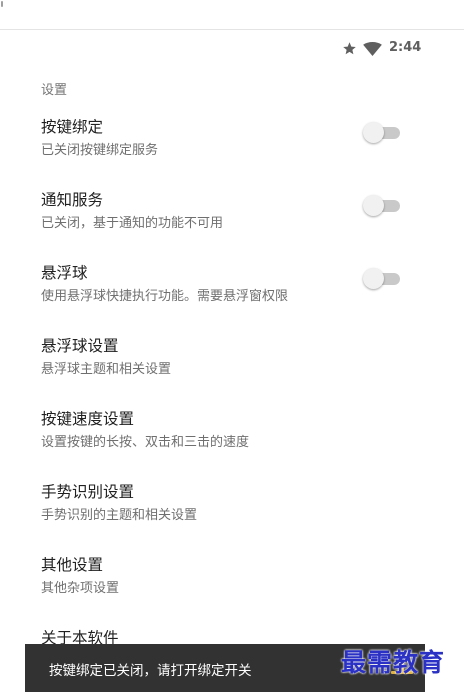 The width and height of the screenshot is (464, 692). What do you see at coordinates (232, 151) in the screenshot?
I see `pref-key-binding: 按键绑定 已关闭按键绑定服务` at bounding box center [232, 151].